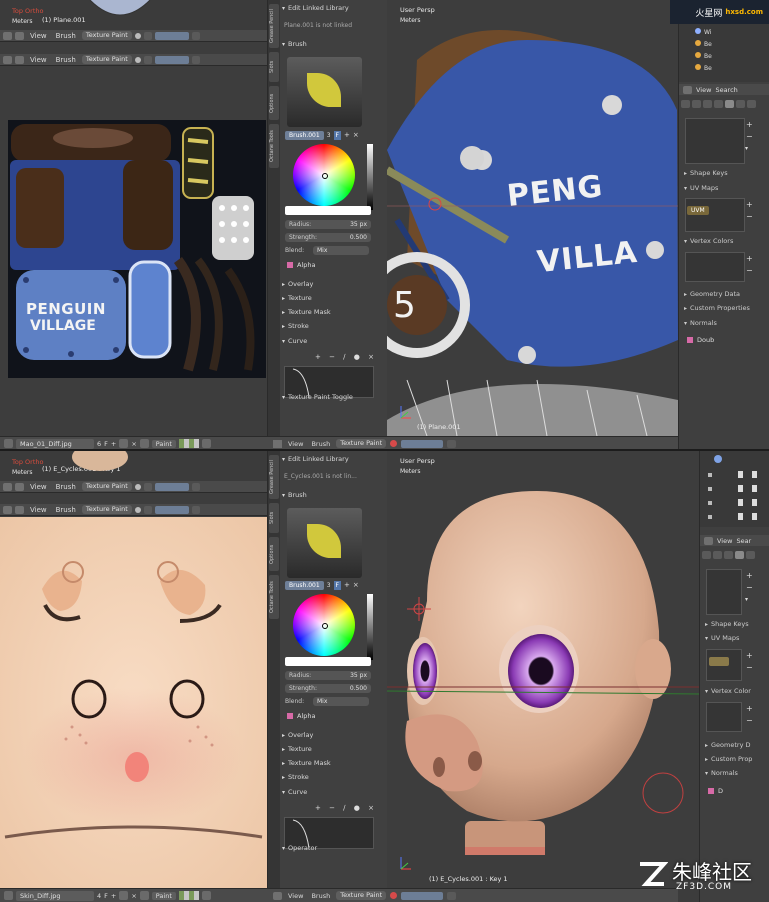 The height and width of the screenshot is (902, 769). Describe the element at coordinates (719, 661) in the screenshot. I see `uv-map-item` at that location.